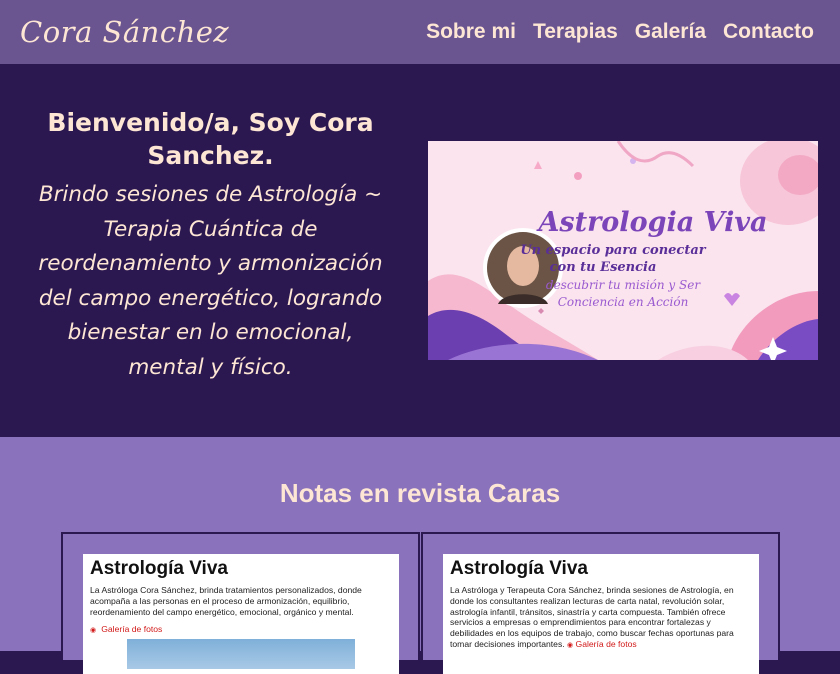  What do you see at coordinates (670, 32) in the screenshot?
I see `nav-link-galeria: Galería` at bounding box center [670, 32].